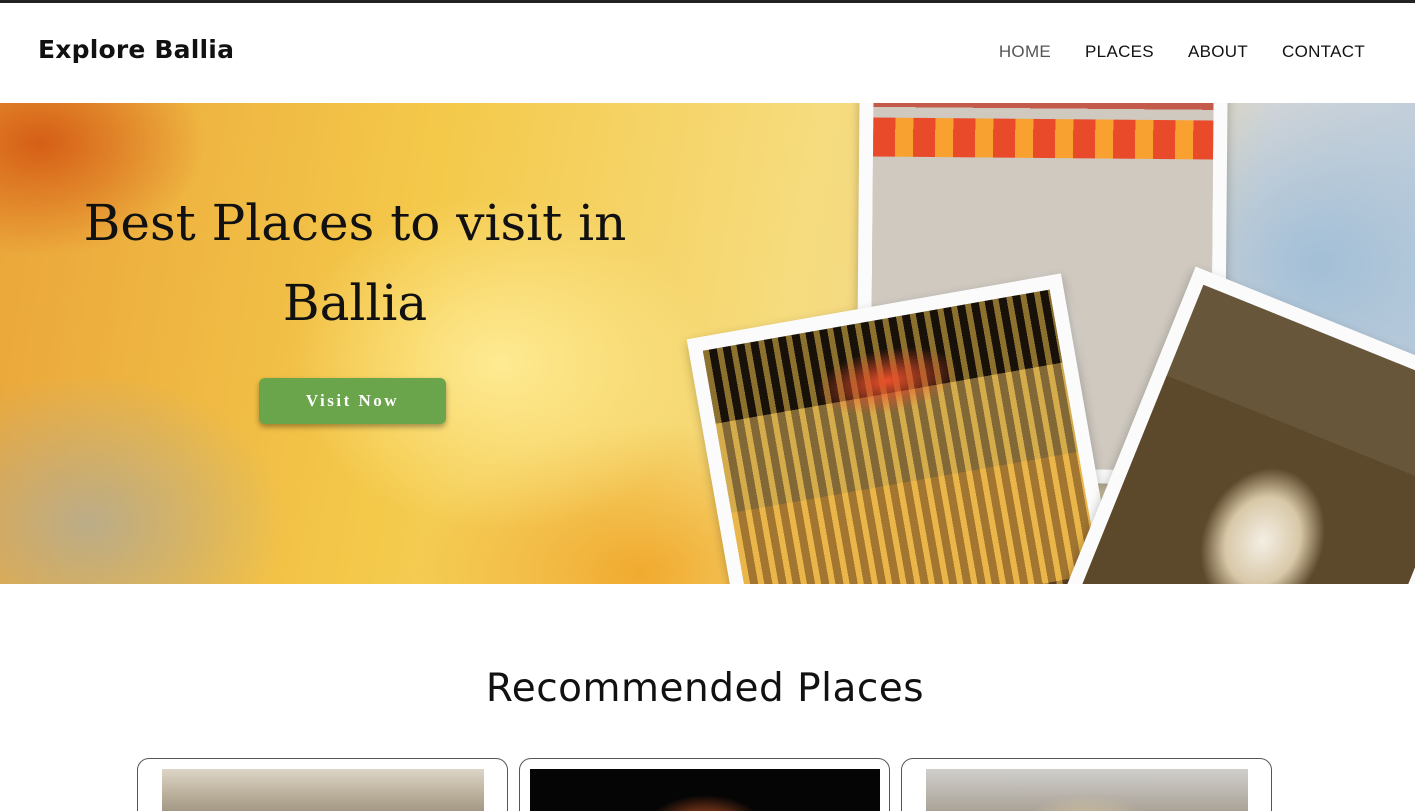 Image resolution: width=1415 pixels, height=811 pixels. Describe the element at coordinates (355, 223) in the screenshot. I see `hero-title-line-1: Best Places to visit in` at that location.